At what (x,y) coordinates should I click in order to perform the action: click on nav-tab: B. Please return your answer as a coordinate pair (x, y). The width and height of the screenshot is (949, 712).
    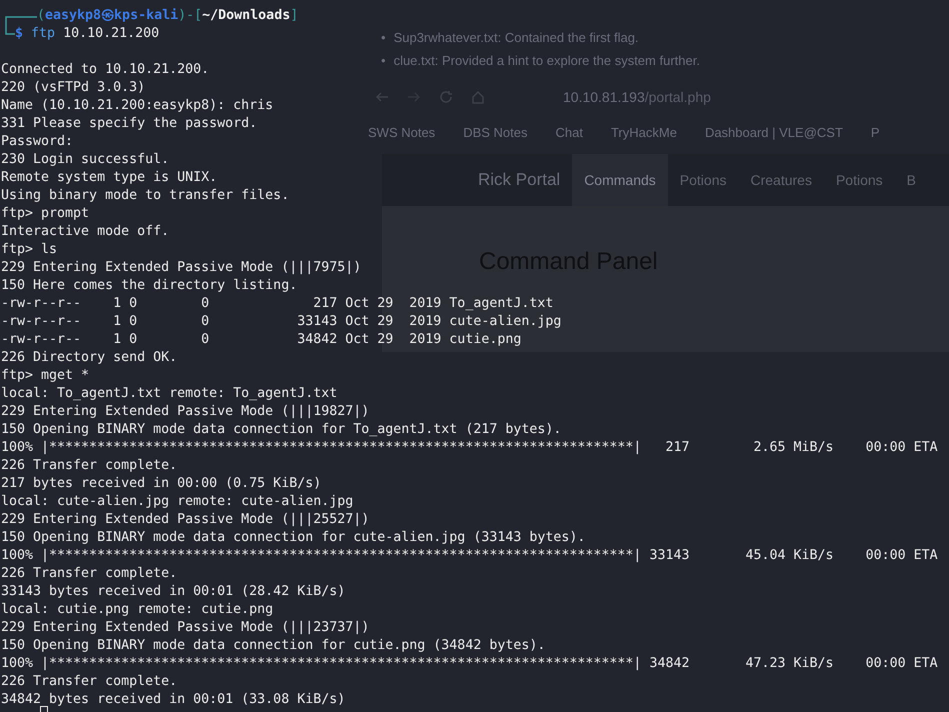
    Looking at the image, I should click on (911, 180).